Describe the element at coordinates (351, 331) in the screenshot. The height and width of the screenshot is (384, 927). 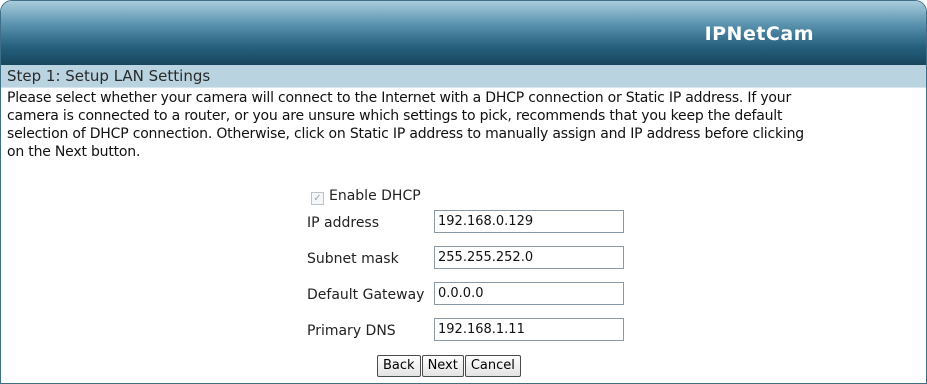
I see `primary-dns-label: Primary DNS` at that location.